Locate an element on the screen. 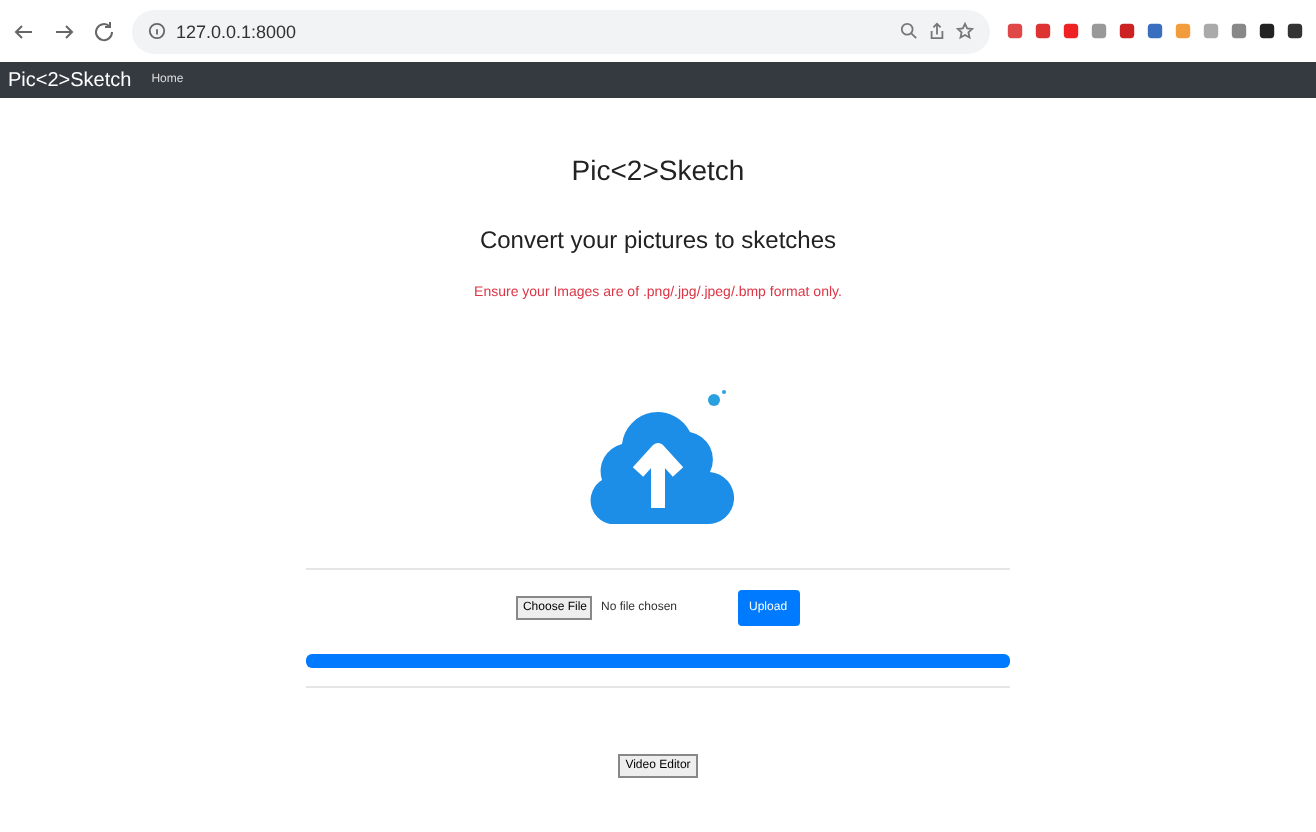 This screenshot has height=832, width=1316. back-icon is located at coordinates (24, 31).